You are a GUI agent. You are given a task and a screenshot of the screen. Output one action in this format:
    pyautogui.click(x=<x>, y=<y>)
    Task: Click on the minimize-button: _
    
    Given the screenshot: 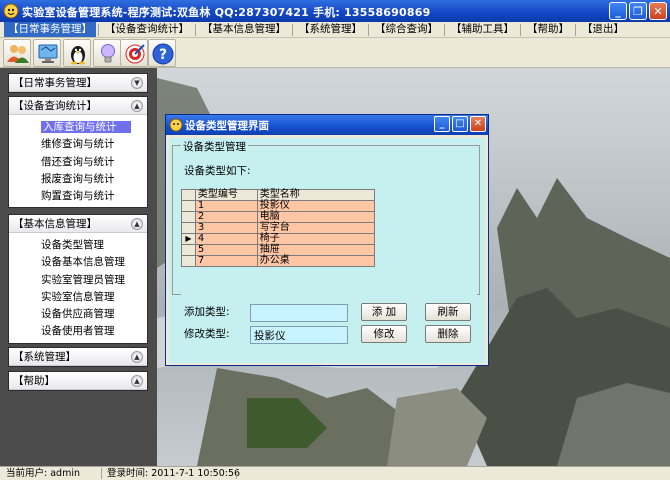 What is the action you would take?
    pyautogui.click(x=618, y=11)
    